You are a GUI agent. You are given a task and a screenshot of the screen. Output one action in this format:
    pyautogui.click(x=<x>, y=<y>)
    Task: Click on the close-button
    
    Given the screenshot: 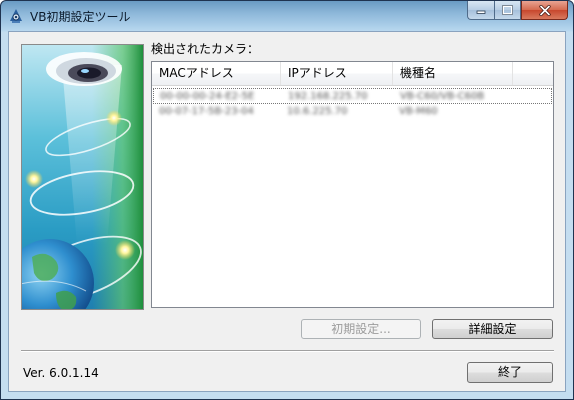 What is the action you would take?
    pyautogui.click(x=544, y=10)
    